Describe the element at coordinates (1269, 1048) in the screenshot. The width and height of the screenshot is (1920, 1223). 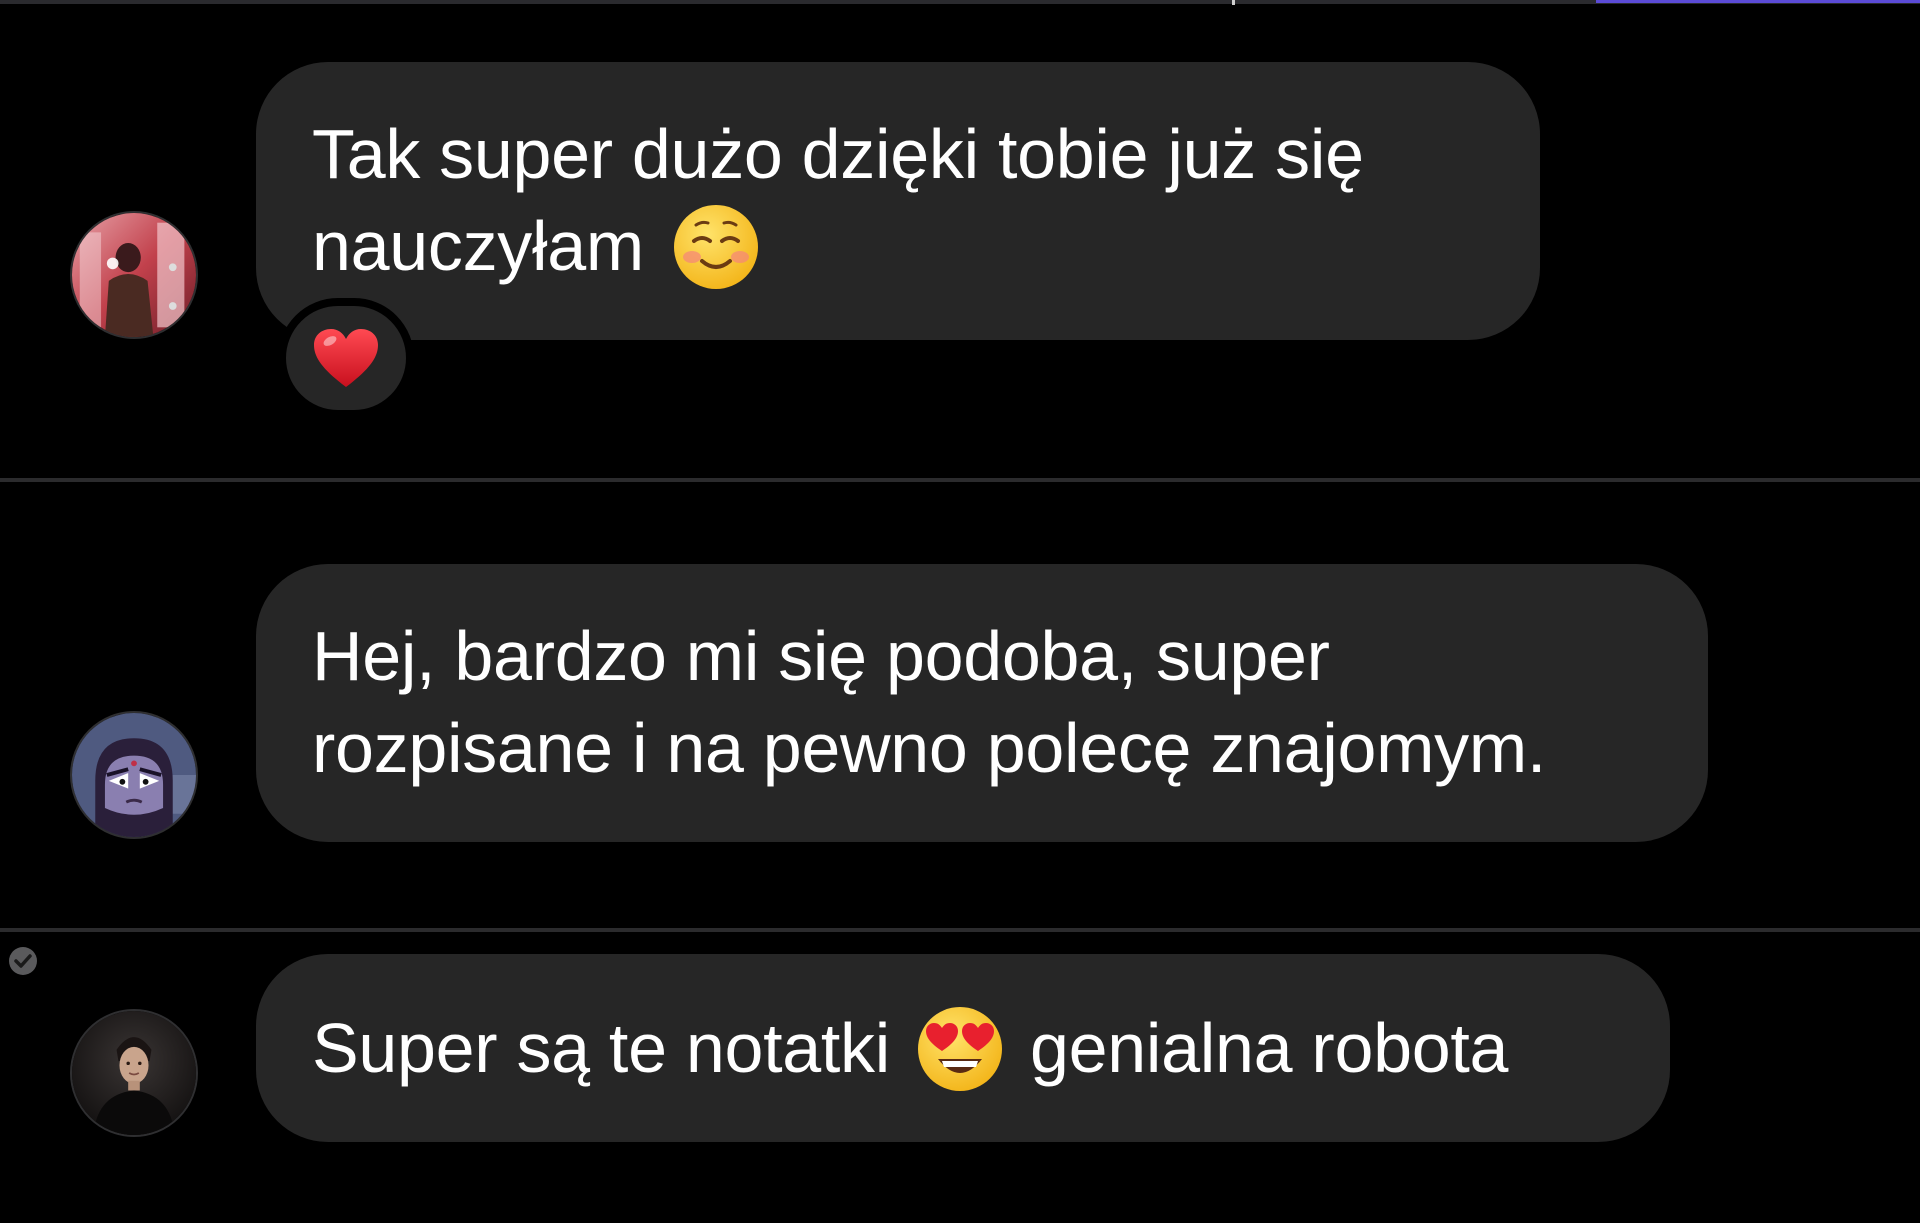
I see `message-3-text-after: genialna robota` at that location.